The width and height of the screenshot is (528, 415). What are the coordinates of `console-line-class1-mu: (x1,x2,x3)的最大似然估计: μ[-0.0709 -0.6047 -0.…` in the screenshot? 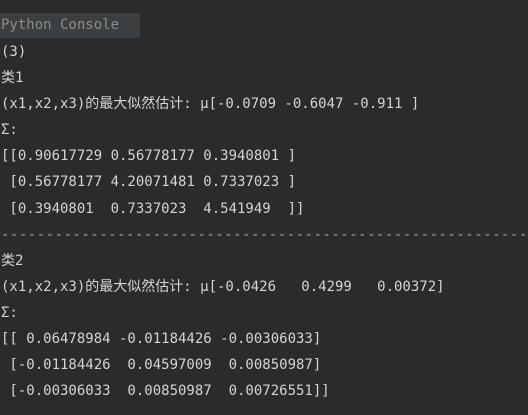 It's located at (210, 104).